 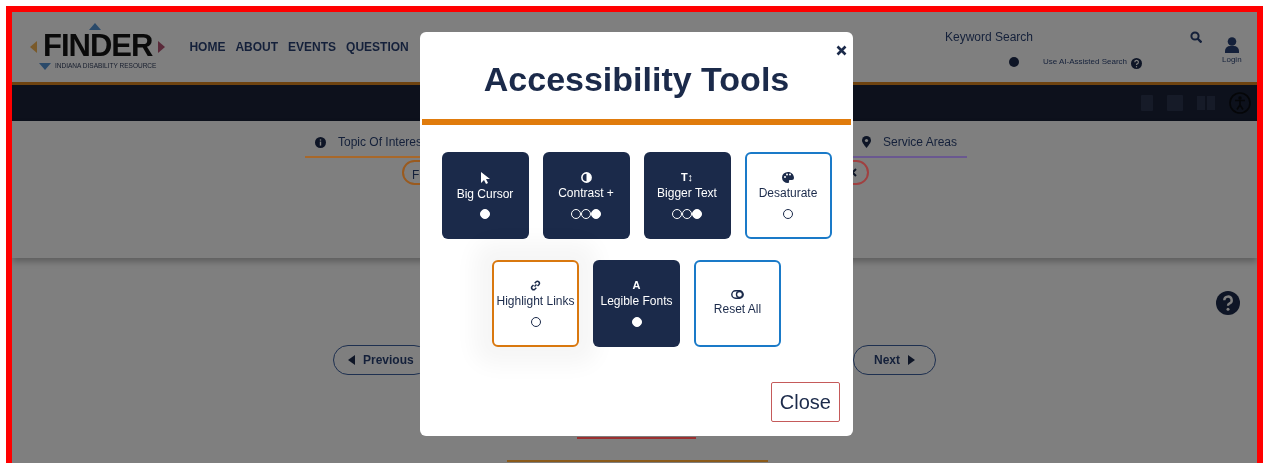 I want to click on close-icon, so click(x=841, y=51).